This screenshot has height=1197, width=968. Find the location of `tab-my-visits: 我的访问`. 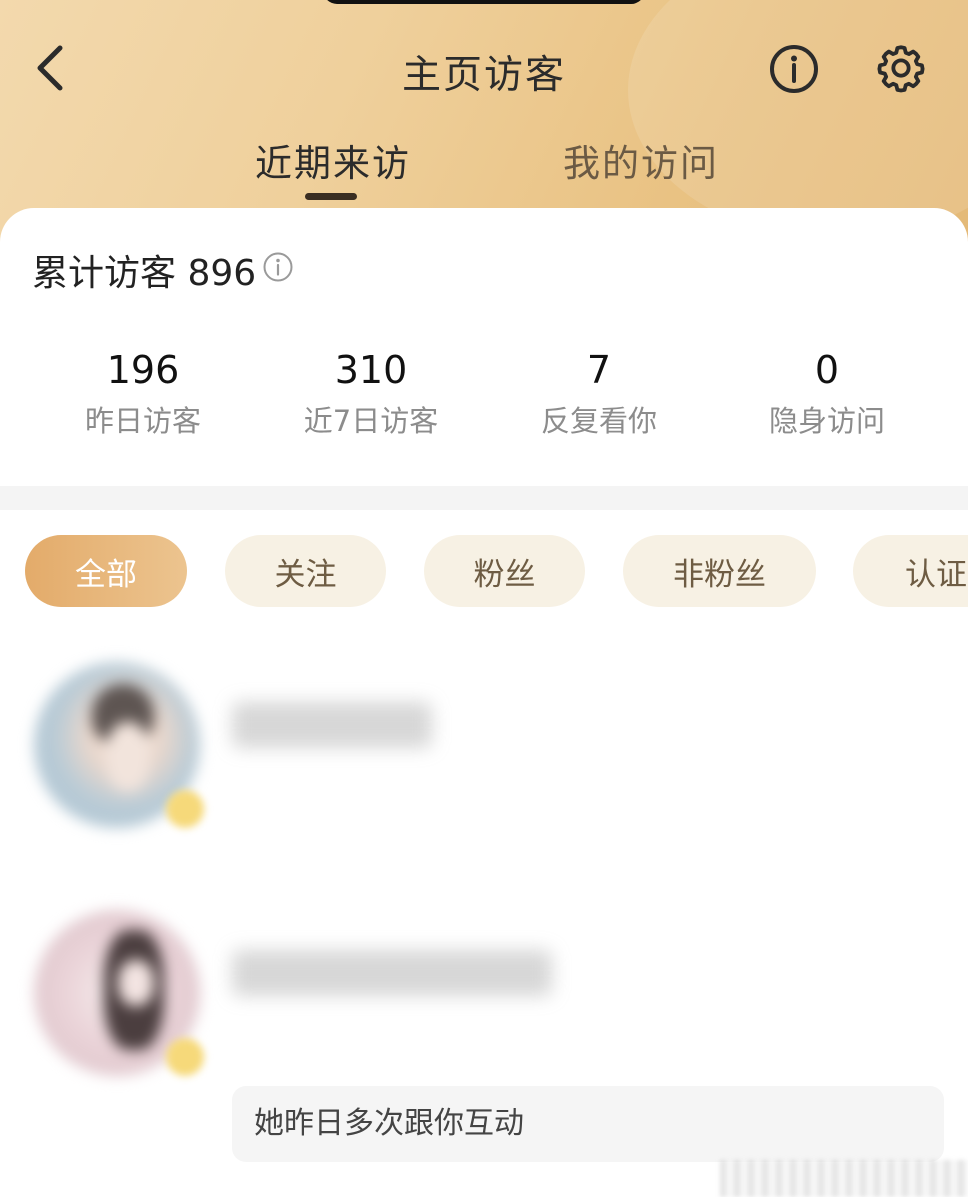

tab-my-visits: 我的访问 is located at coordinates (641, 160).